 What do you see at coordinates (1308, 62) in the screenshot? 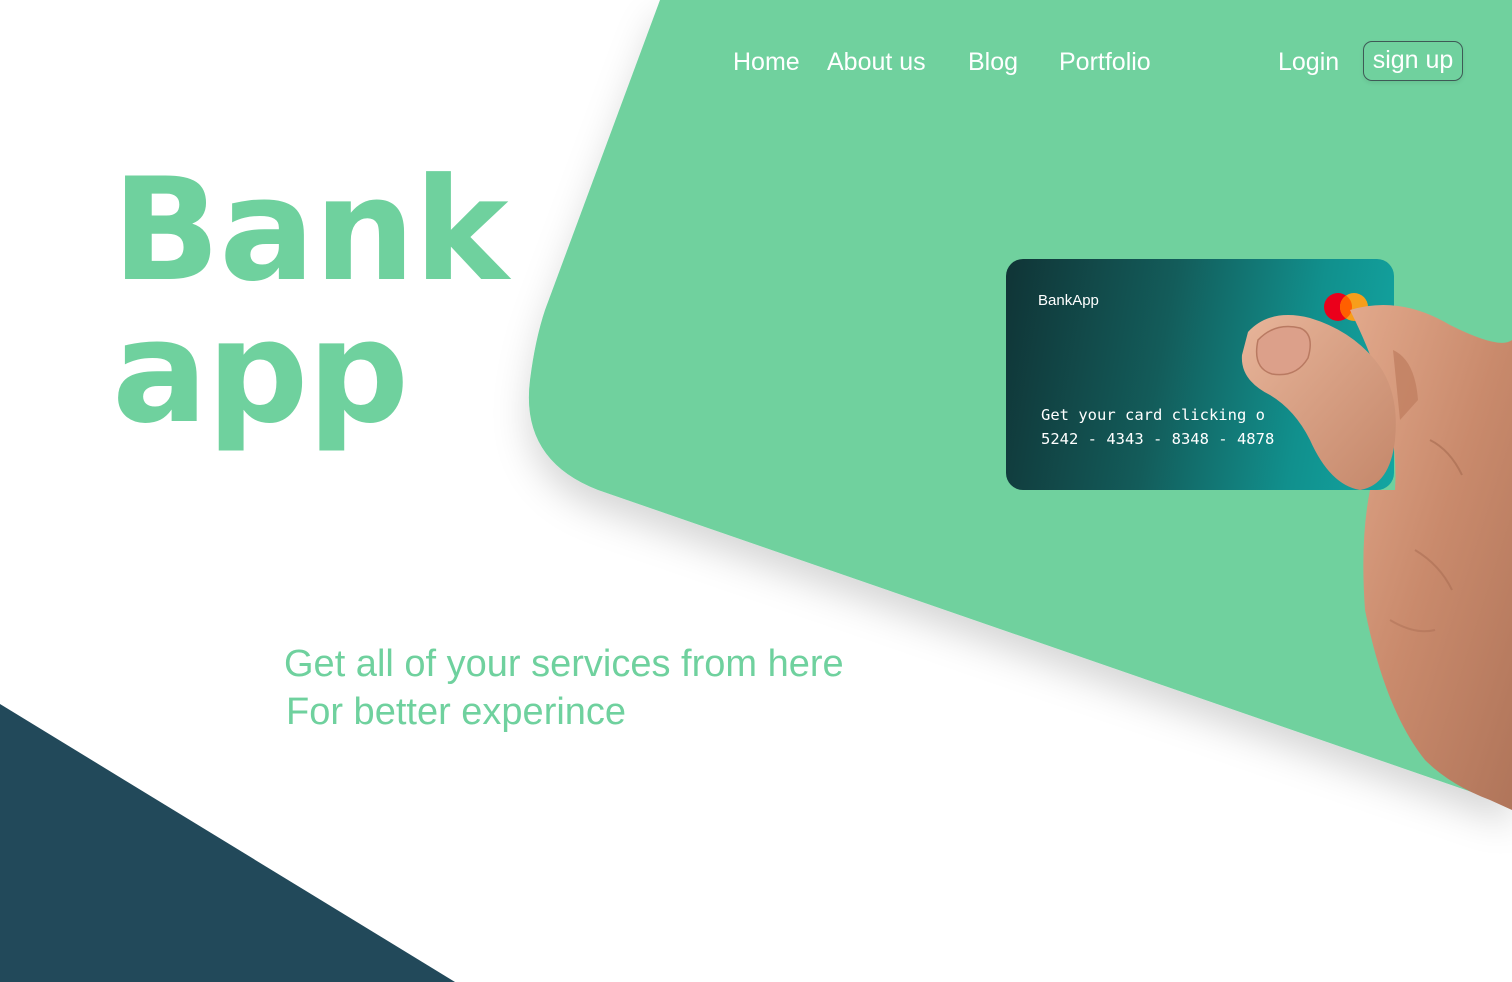
I see `login-link: Login` at bounding box center [1308, 62].